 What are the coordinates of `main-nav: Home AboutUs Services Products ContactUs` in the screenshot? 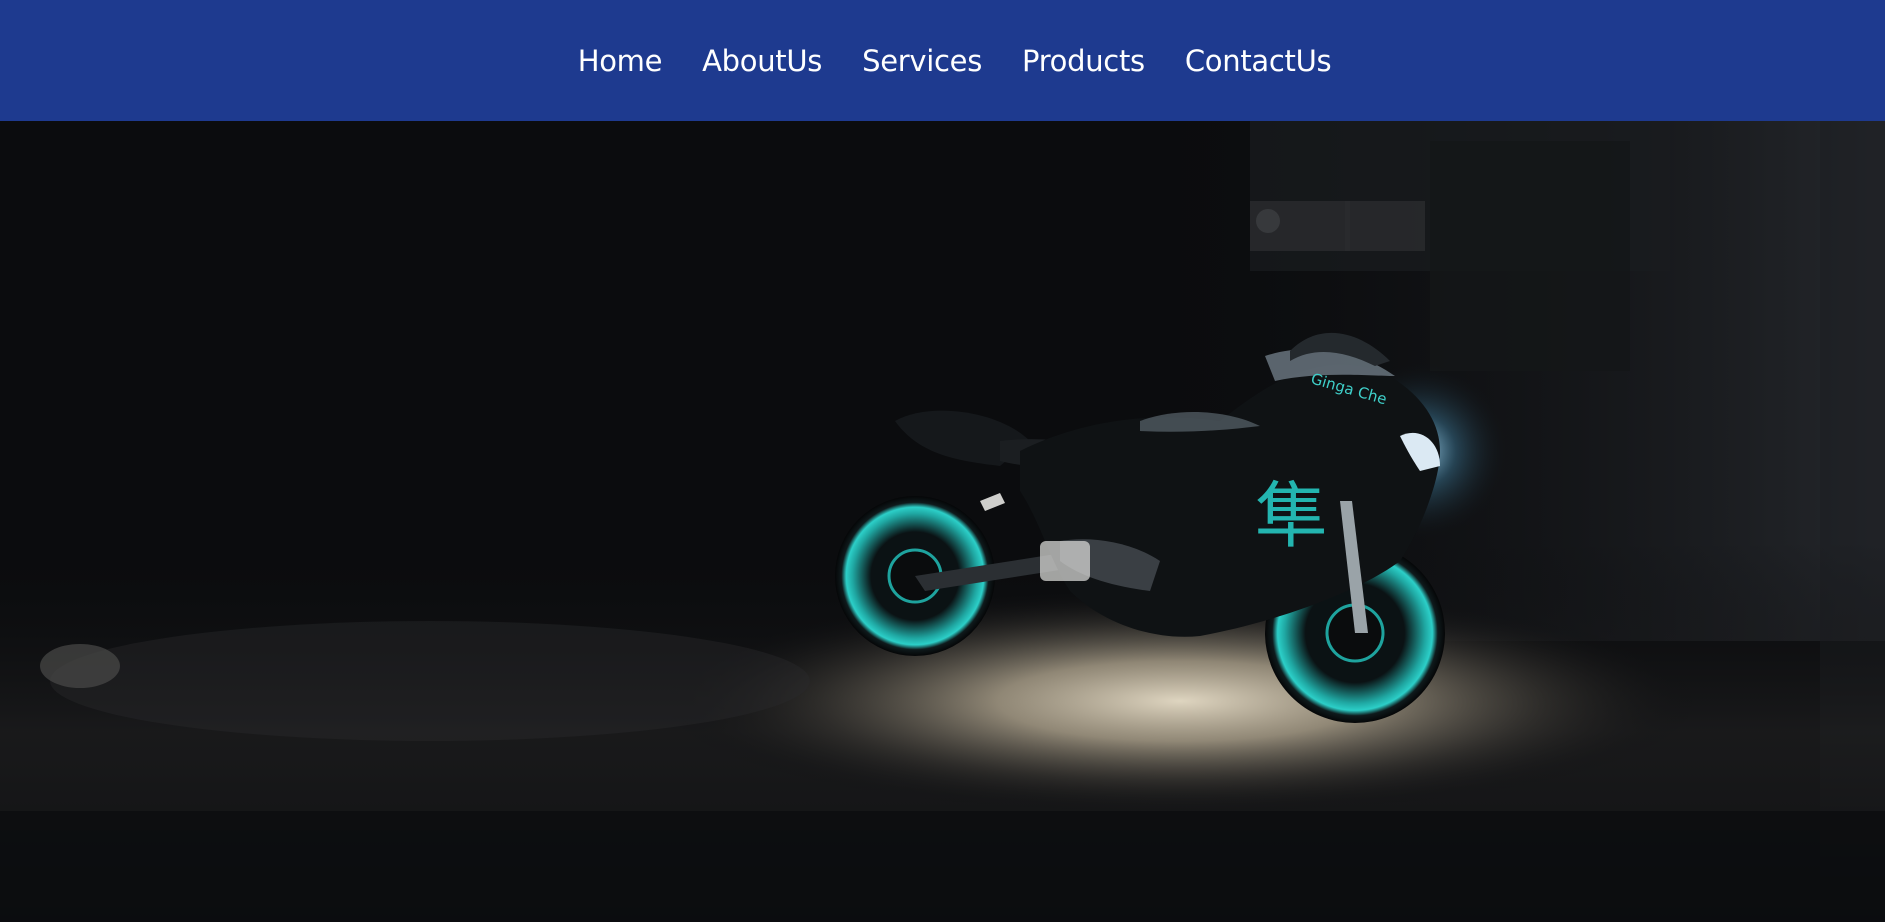 It's located at (955, 61).